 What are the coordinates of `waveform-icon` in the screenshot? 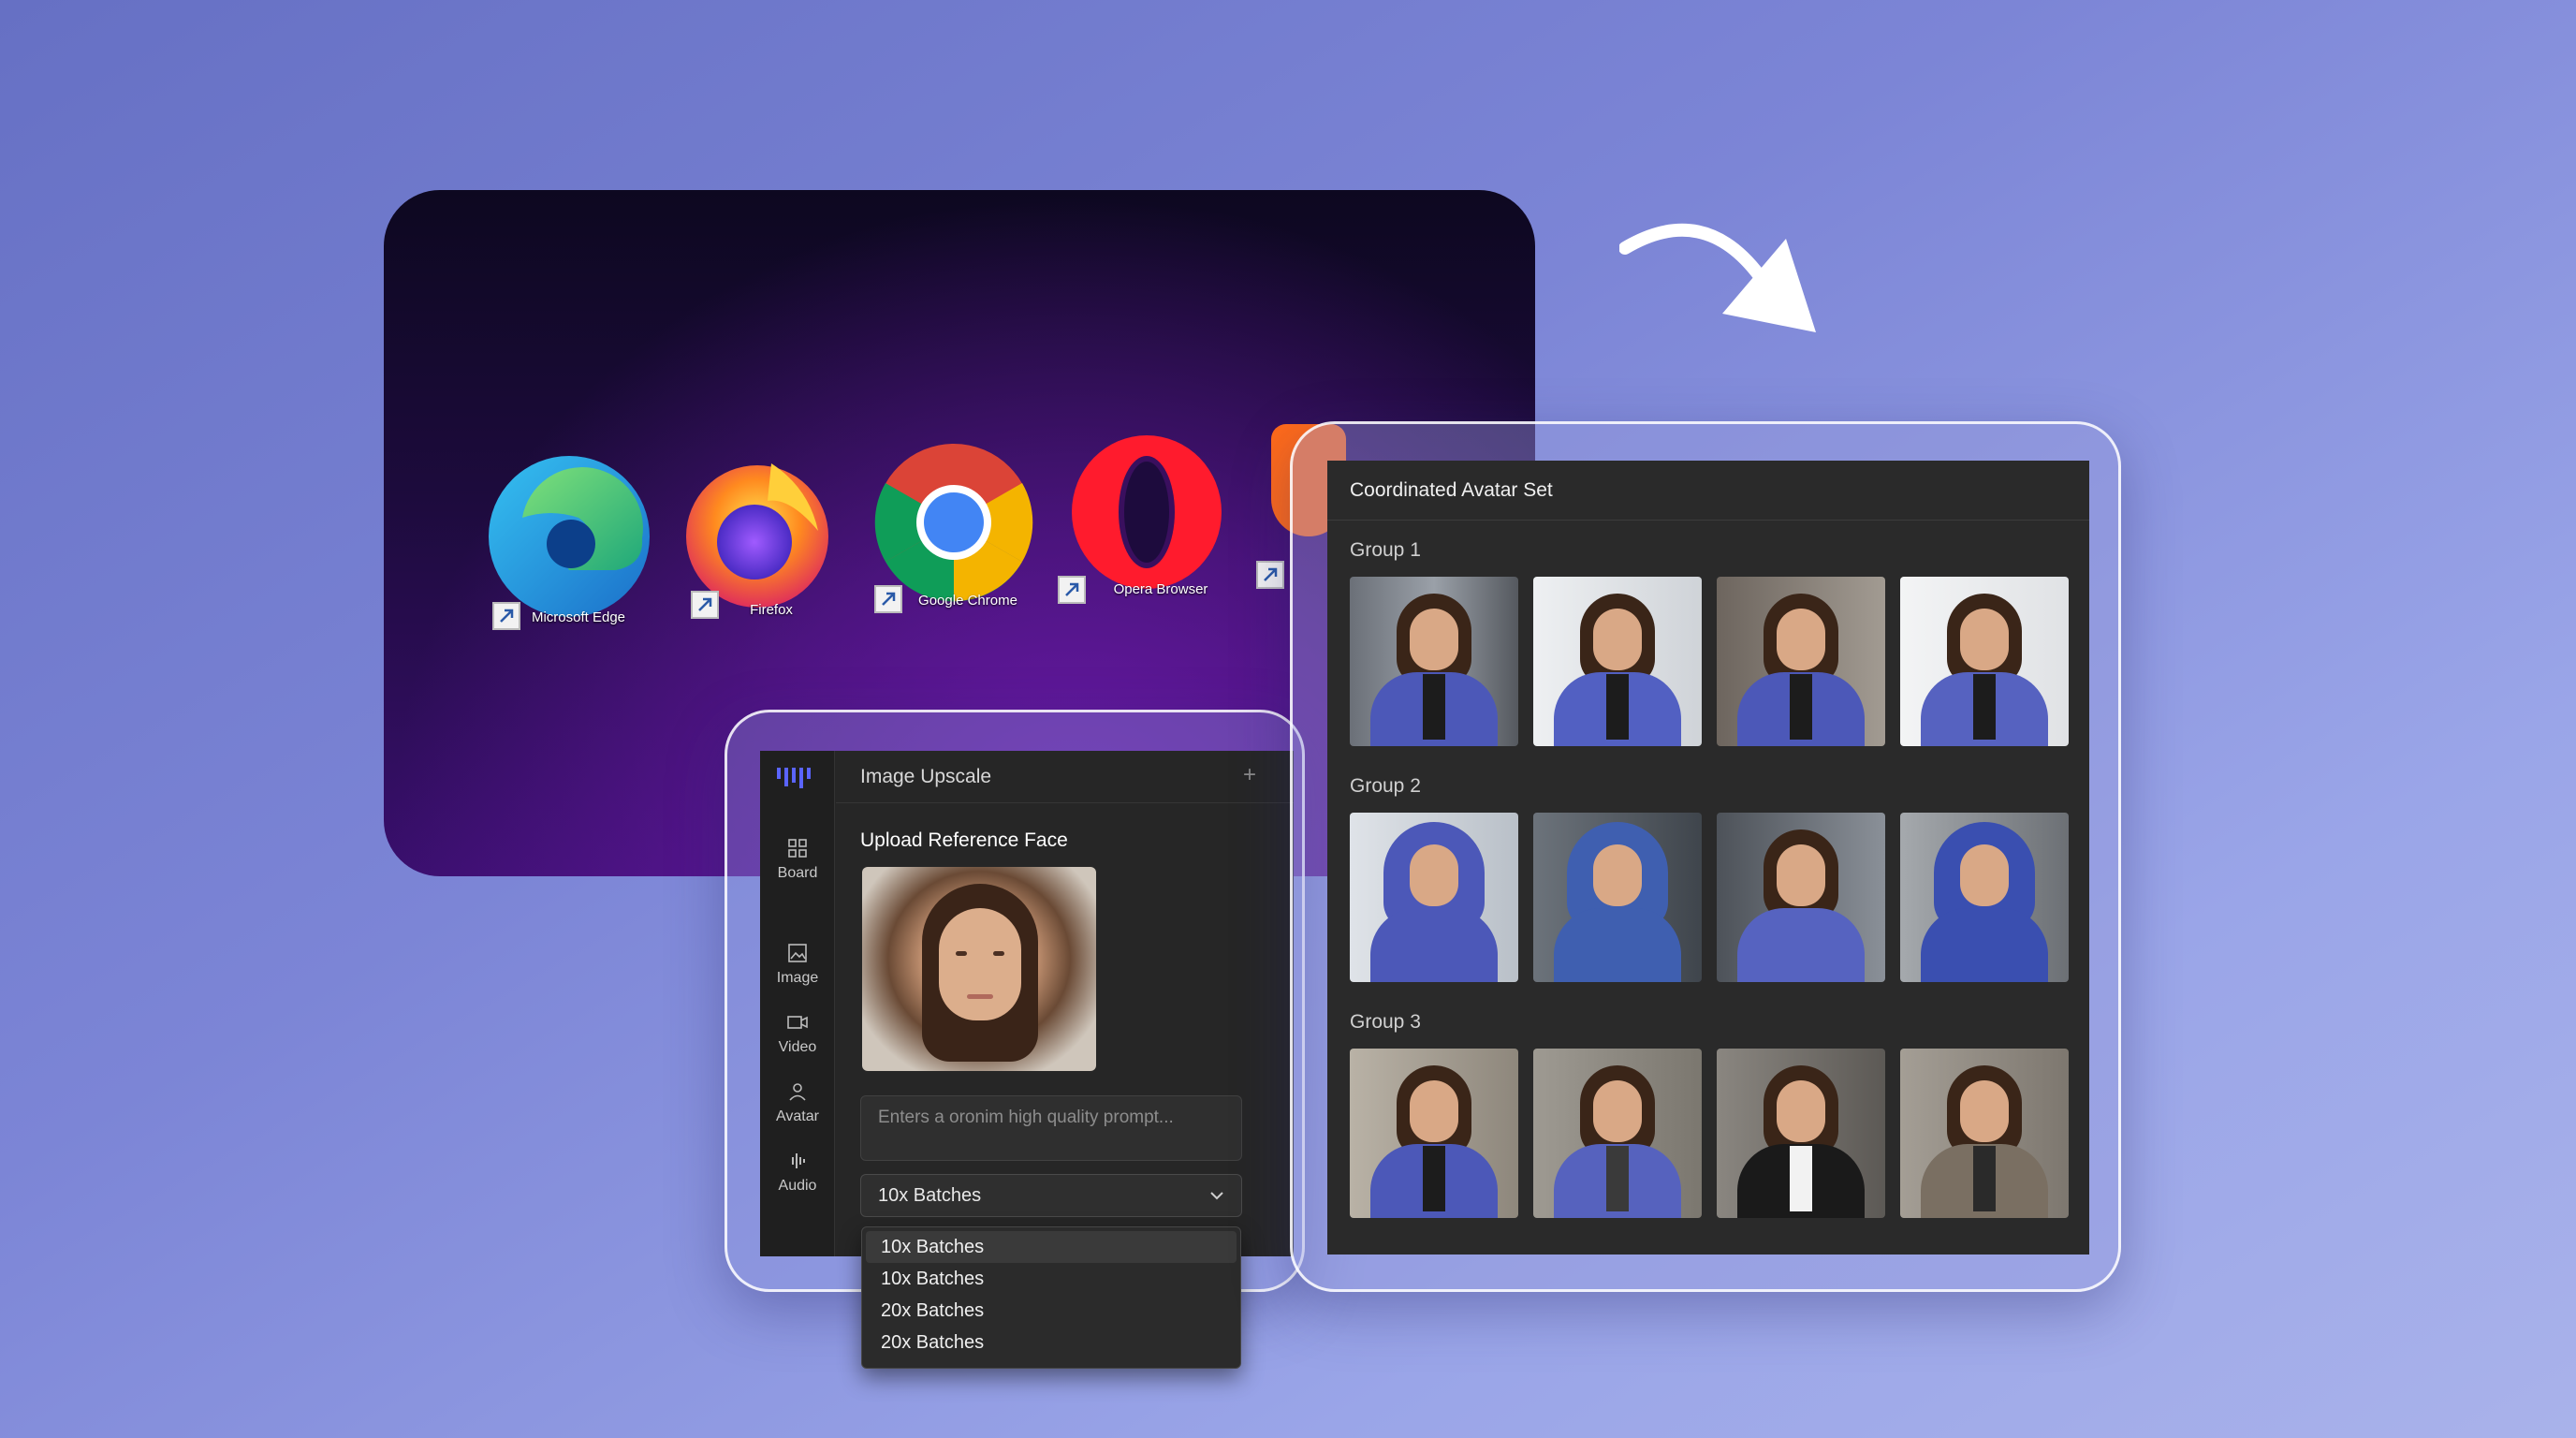 It's located at (798, 1160).